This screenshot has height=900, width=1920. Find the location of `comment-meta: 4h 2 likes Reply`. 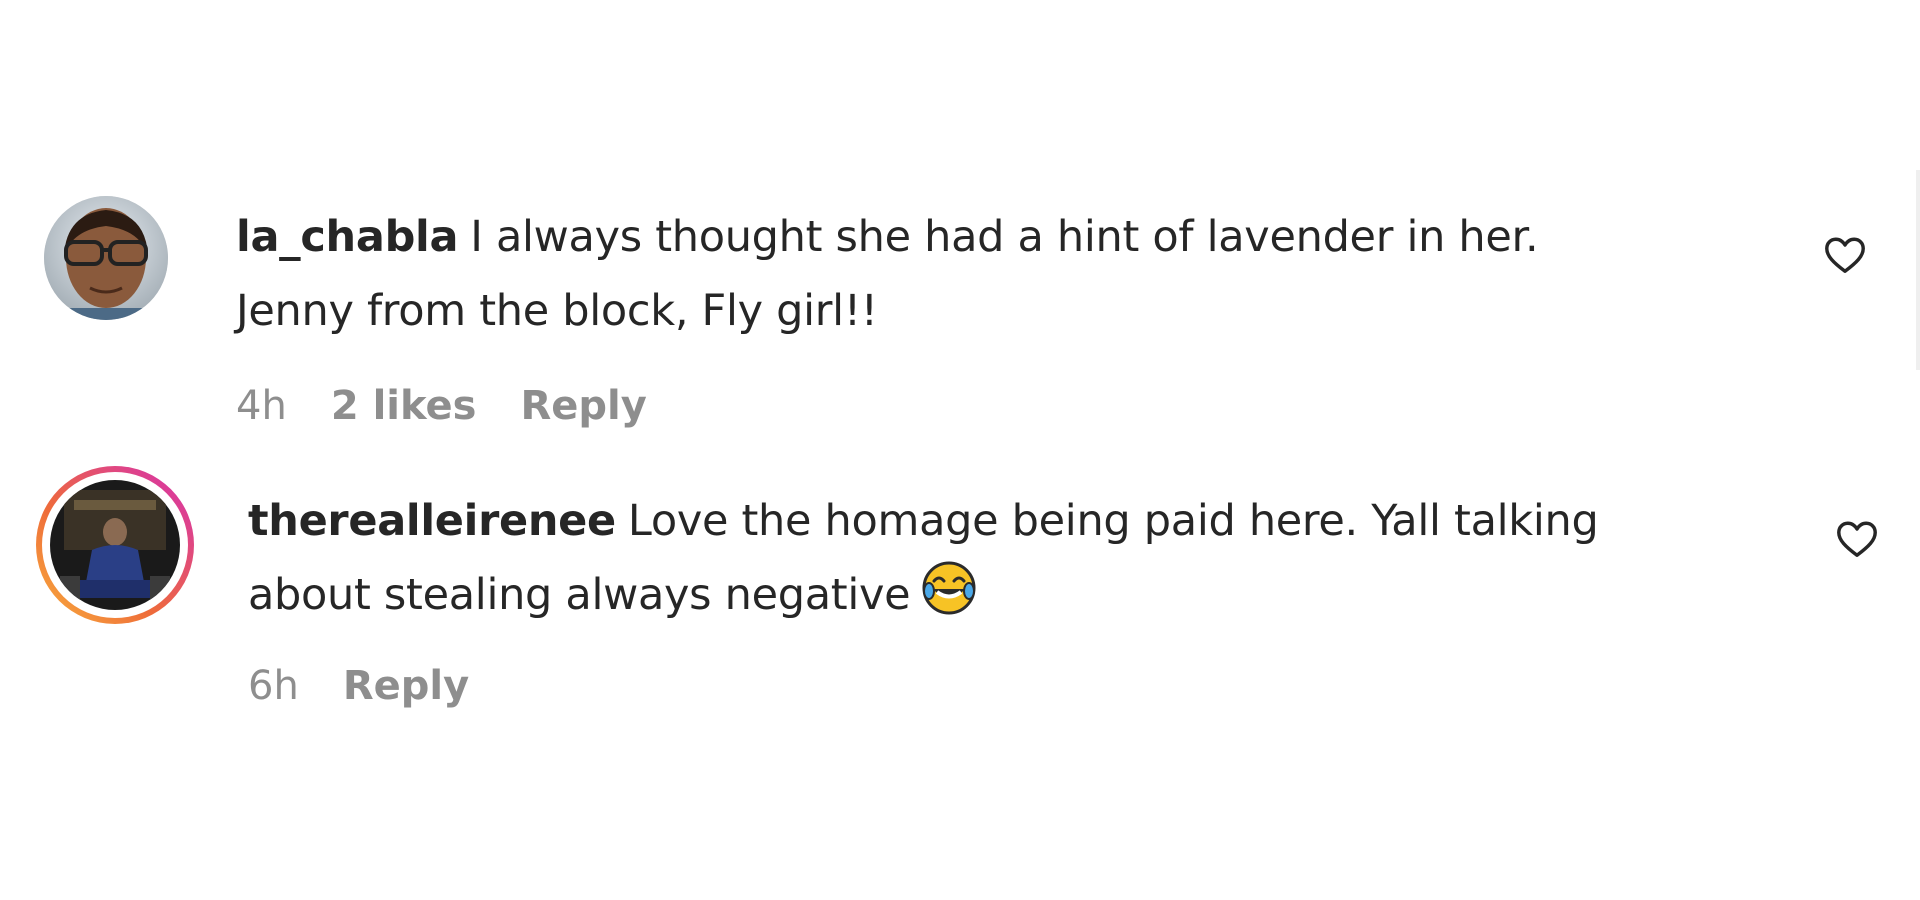

comment-meta: 4h 2 likes Reply is located at coordinates (463, 406).